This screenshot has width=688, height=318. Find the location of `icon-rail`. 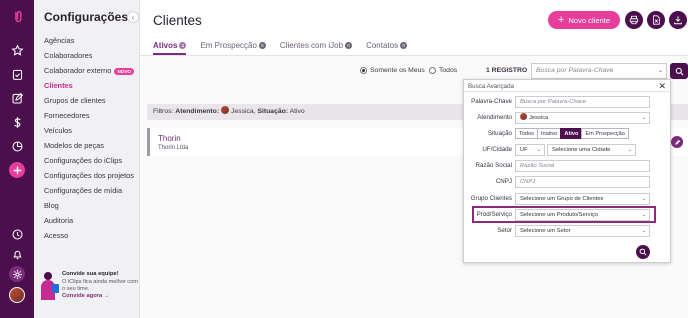

icon-rail is located at coordinates (17, 159).